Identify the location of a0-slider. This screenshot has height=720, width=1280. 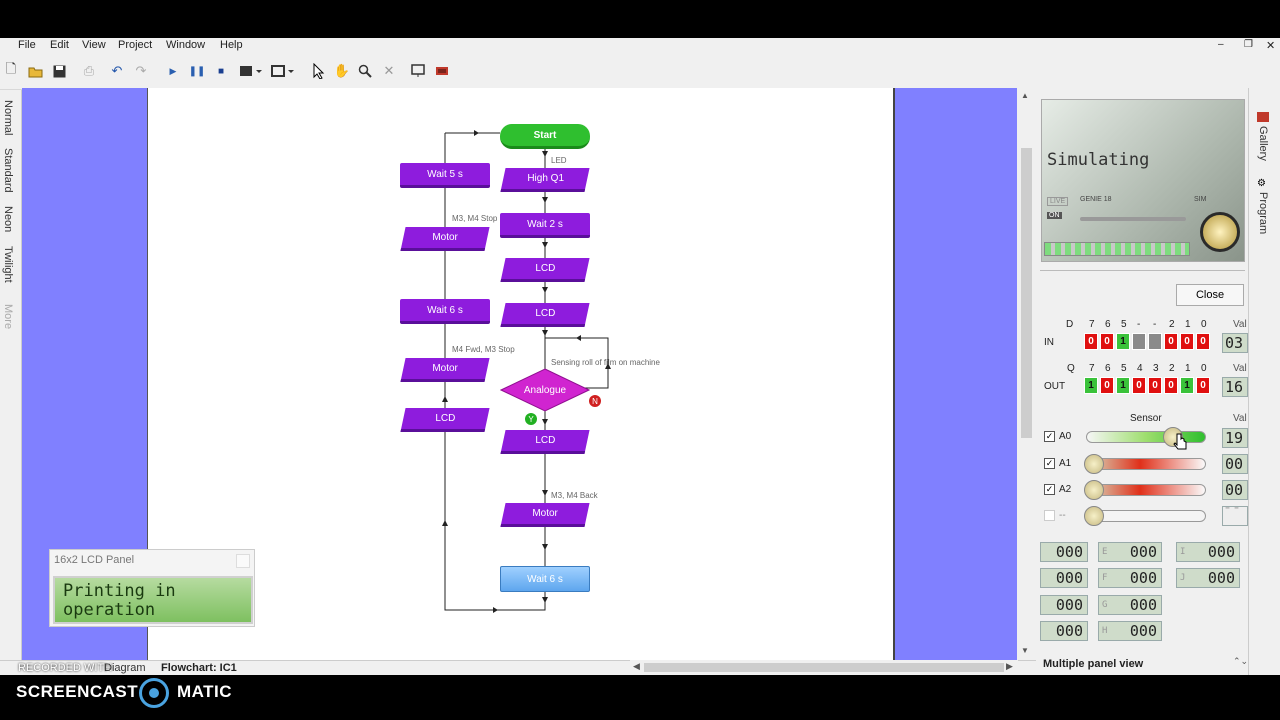
(1146, 437).